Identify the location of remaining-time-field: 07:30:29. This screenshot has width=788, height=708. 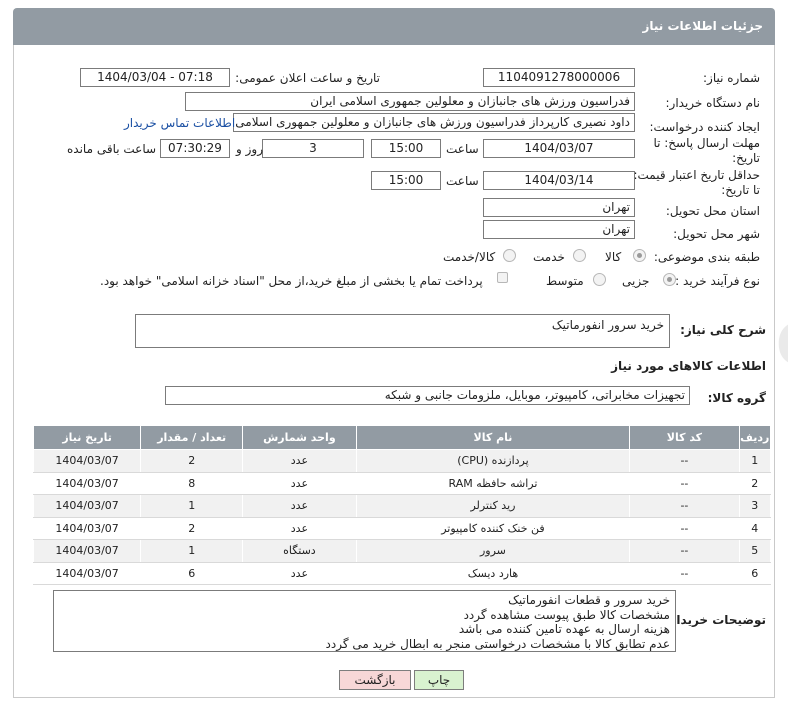
(195, 148).